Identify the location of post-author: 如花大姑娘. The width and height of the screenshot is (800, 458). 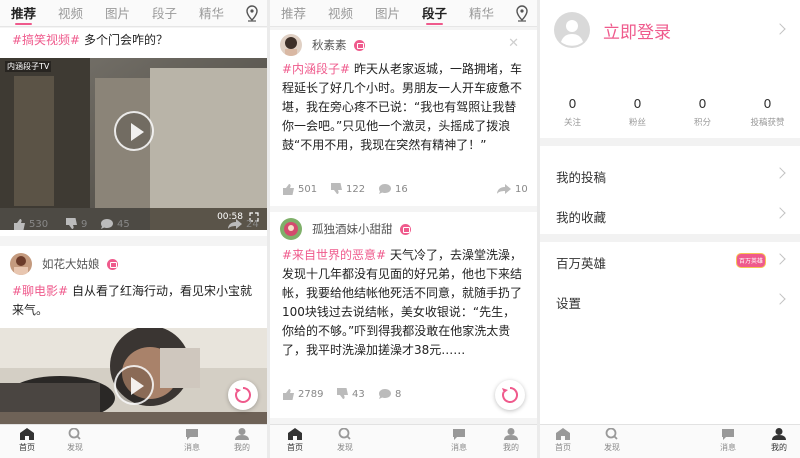
(133, 264).